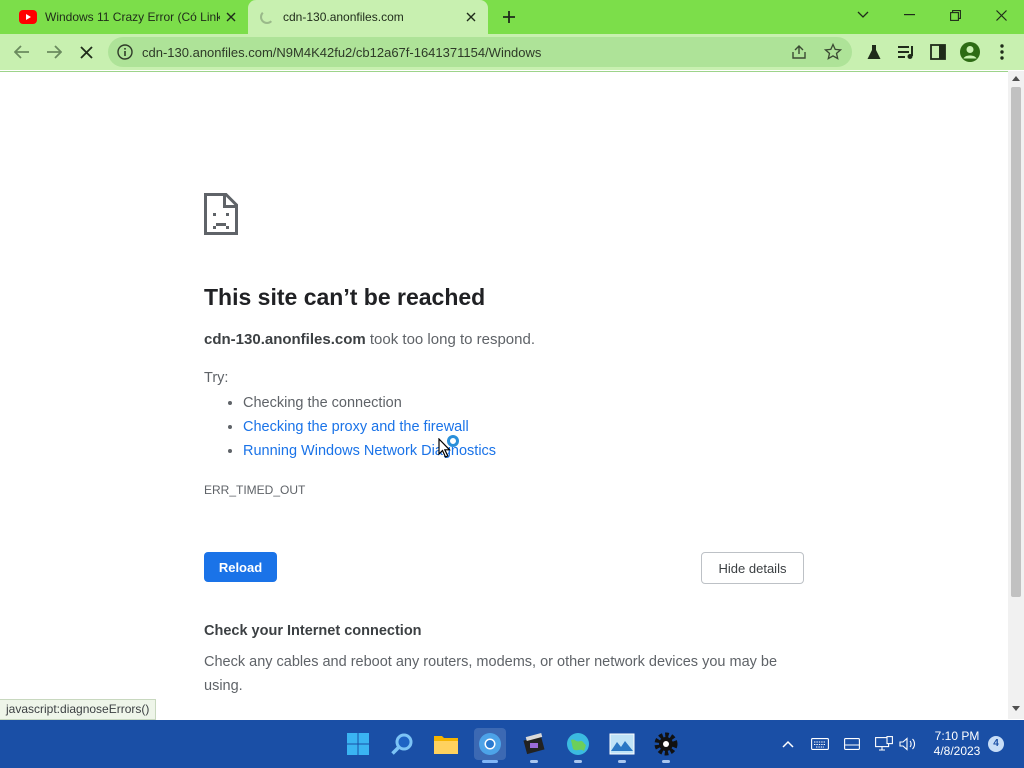 This screenshot has width=1024, height=768. I want to click on share-icon, so click(799, 52).